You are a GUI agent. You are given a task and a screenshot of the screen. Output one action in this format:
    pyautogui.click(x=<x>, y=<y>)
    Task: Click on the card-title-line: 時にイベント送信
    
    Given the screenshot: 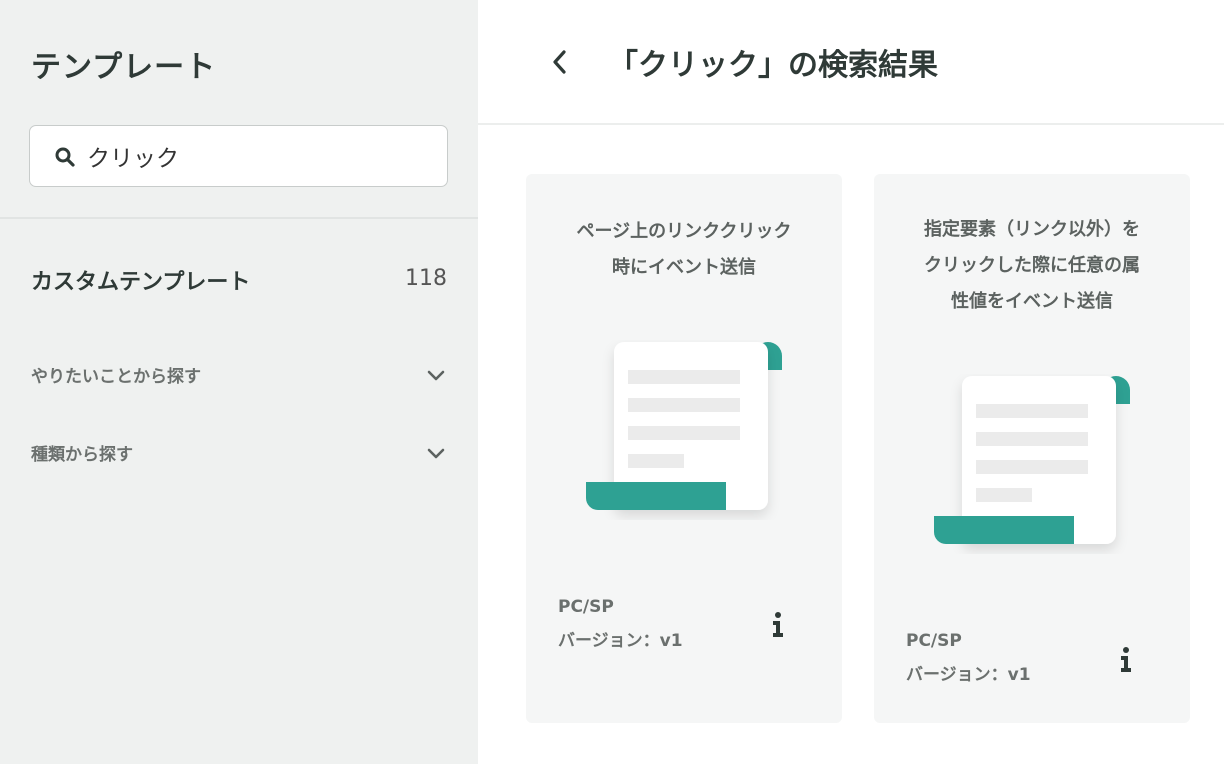 What is the action you would take?
    pyautogui.click(x=684, y=267)
    